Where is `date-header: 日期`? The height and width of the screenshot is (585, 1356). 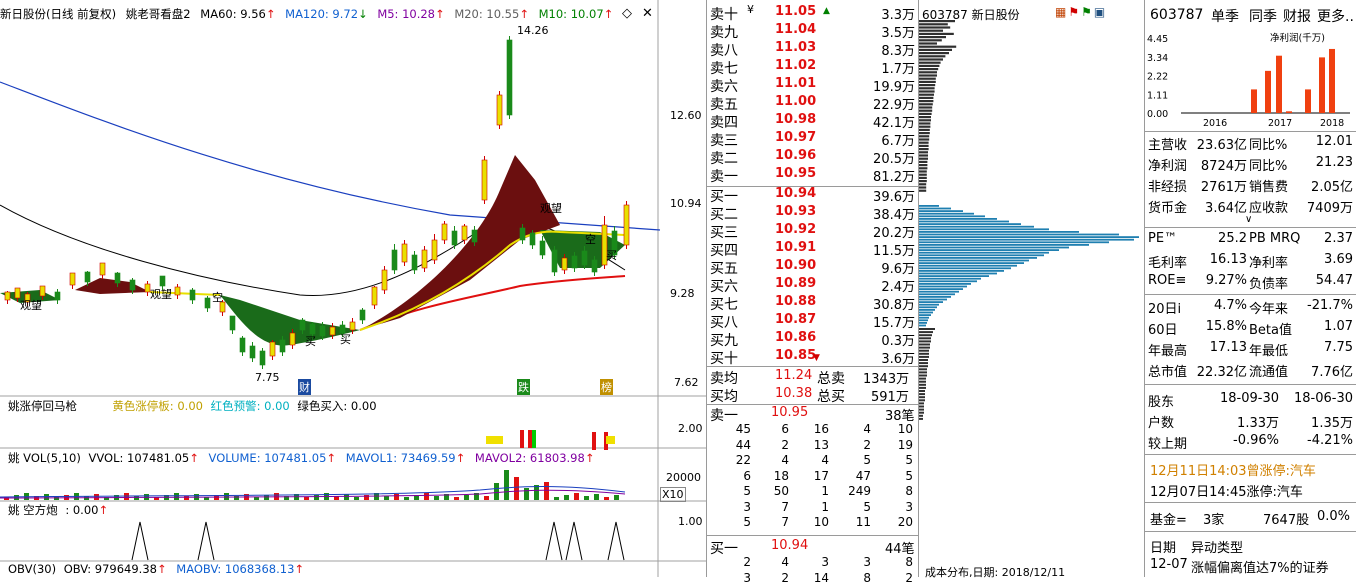
date-header: 日期 is located at coordinates (1163, 548).